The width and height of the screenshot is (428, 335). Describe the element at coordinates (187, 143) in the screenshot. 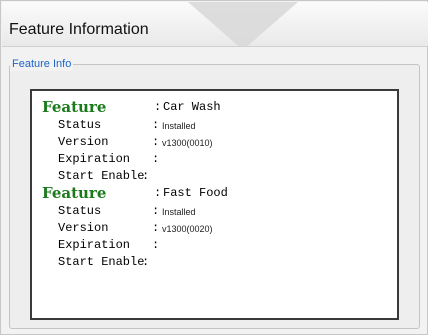

I see `version-value: v1300(0010)` at that location.